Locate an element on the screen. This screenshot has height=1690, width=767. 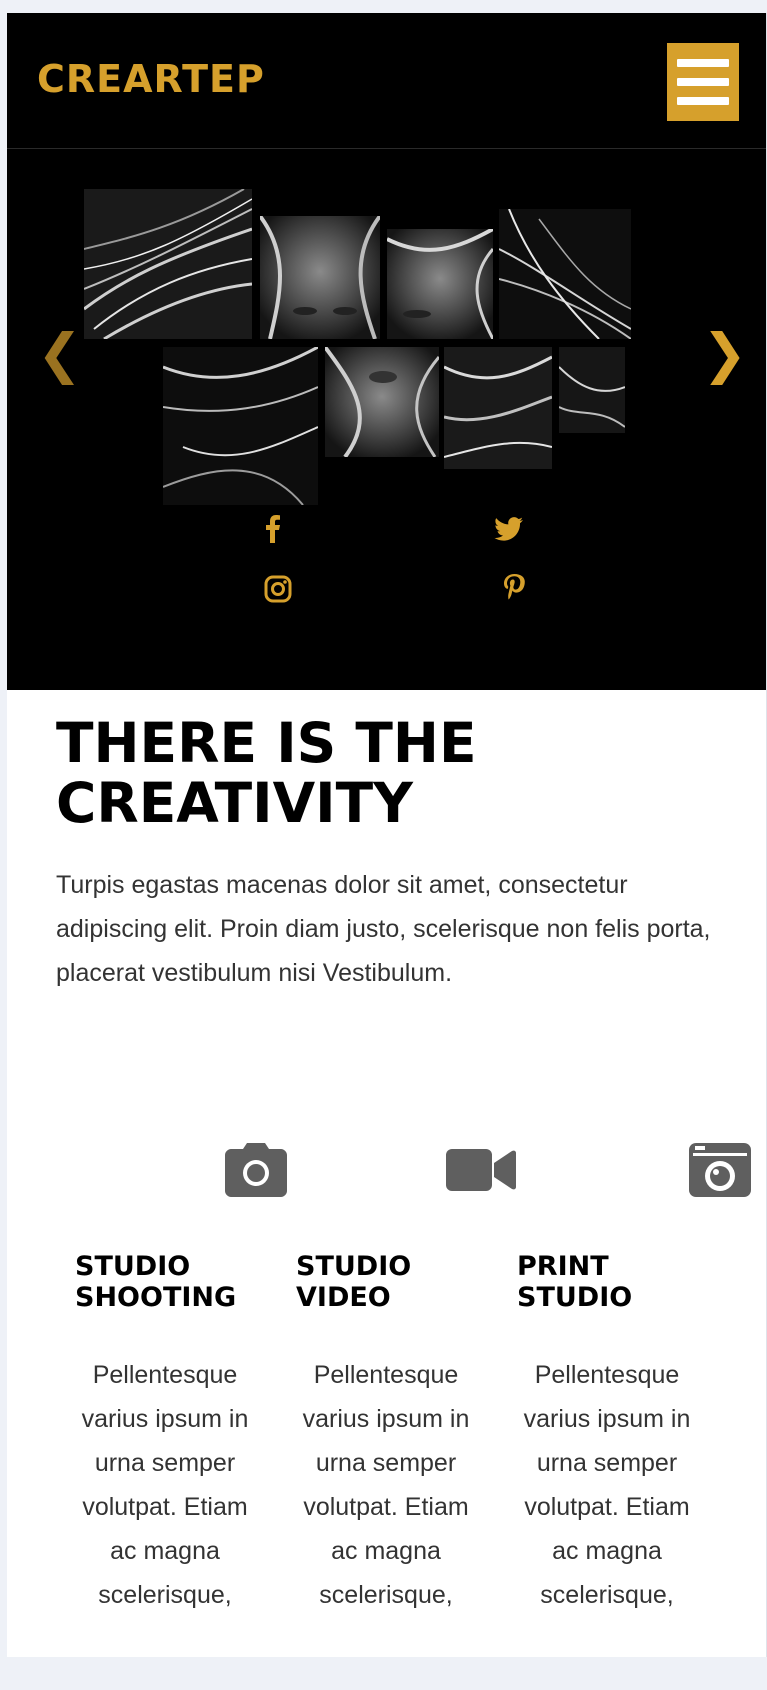
video-camera-icon is located at coordinates (481, 1170).